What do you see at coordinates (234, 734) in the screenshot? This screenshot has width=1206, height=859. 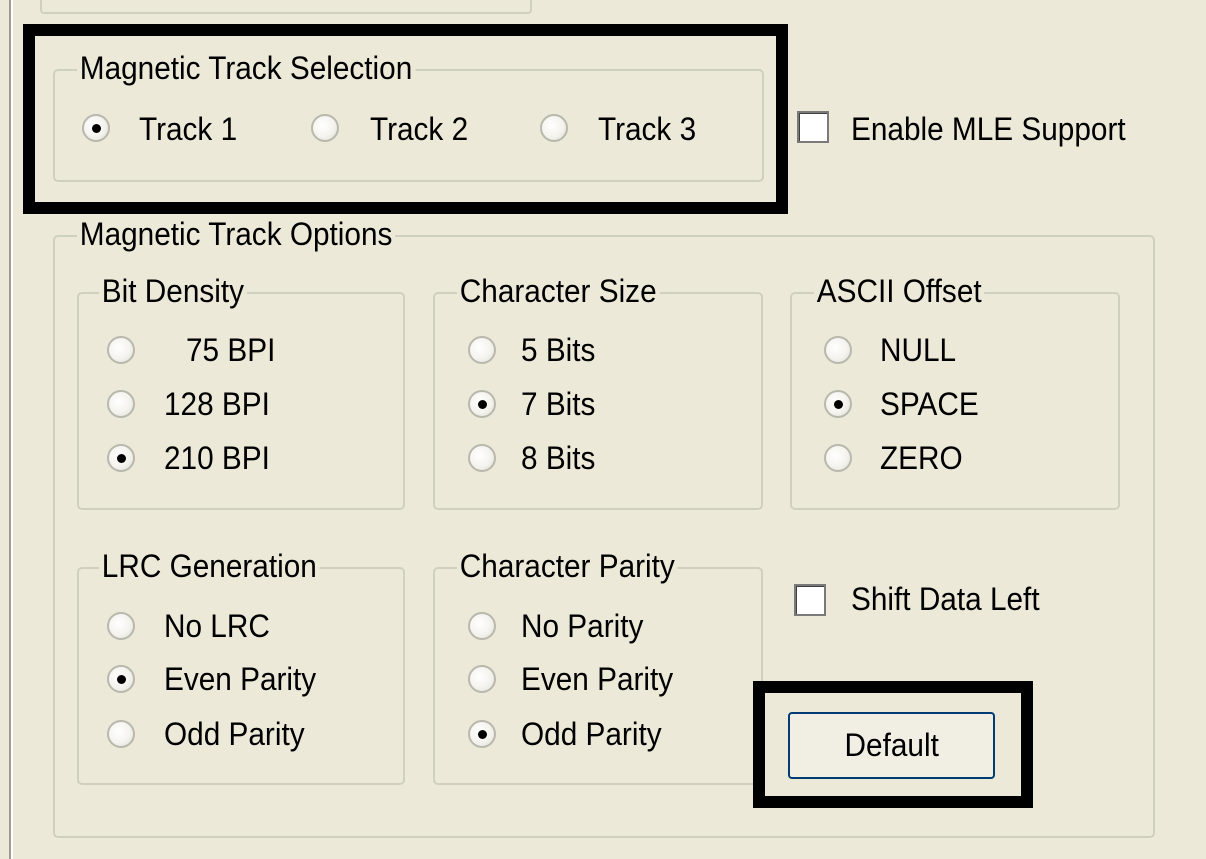 I see `lrc-odd-label: Odd Parity` at bounding box center [234, 734].